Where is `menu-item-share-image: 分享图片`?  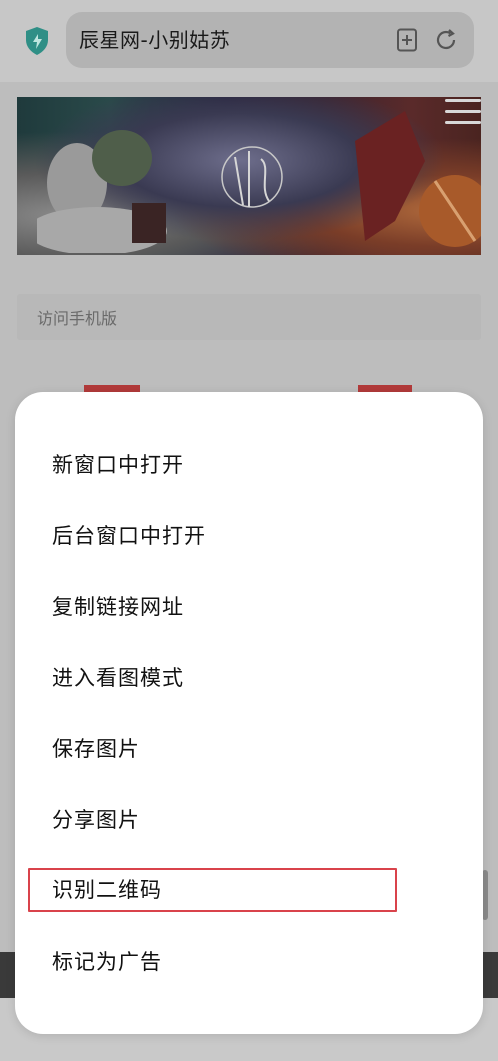 menu-item-share-image: 分享图片 is located at coordinates (96, 820).